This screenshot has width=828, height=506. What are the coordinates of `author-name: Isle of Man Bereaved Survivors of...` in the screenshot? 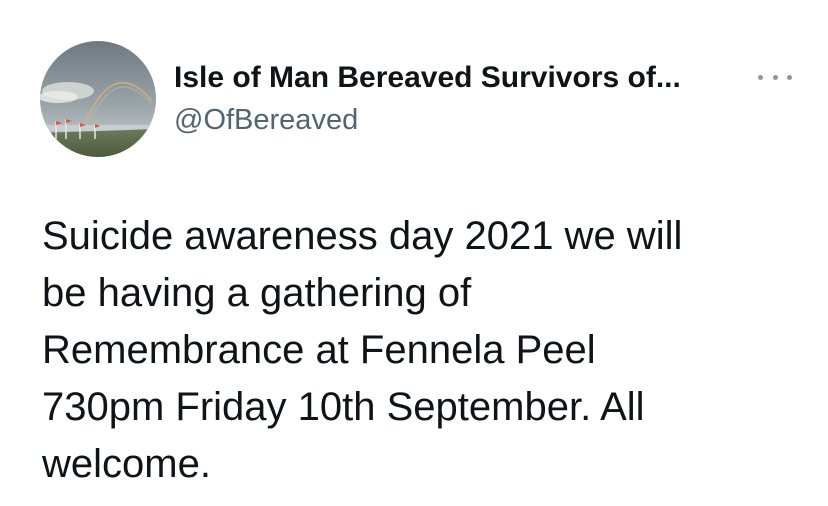 It's located at (454, 78).